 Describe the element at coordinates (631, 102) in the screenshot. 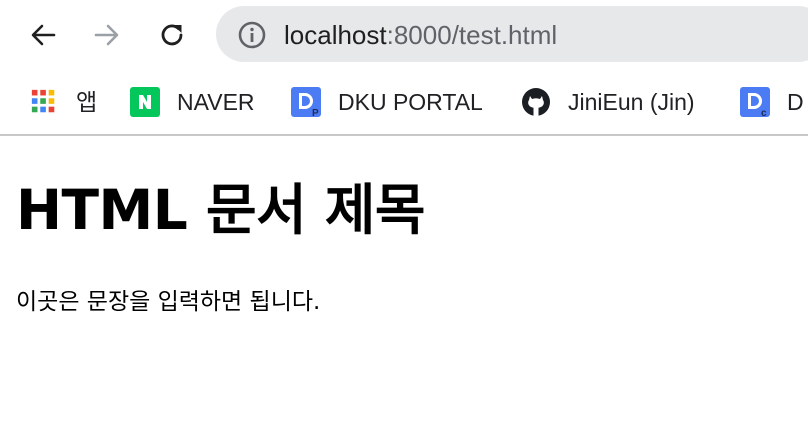

I see `bookmark-label: JiniEun (Jin)` at that location.